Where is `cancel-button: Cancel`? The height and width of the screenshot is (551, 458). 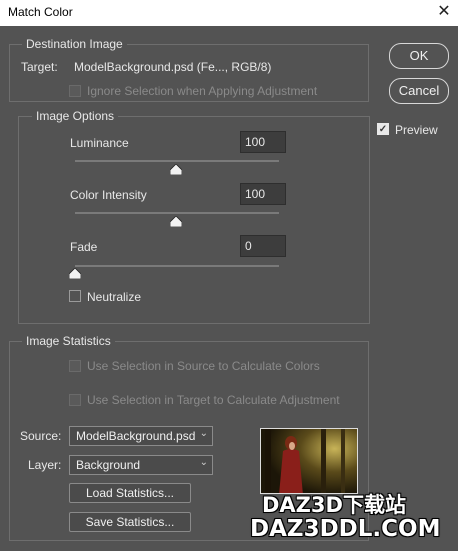
cancel-button: Cancel is located at coordinates (419, 91).